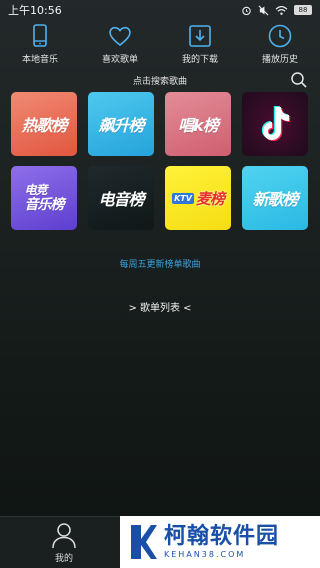  I want to click on nav-my-downloads: 我的下载, so click(200, 42).